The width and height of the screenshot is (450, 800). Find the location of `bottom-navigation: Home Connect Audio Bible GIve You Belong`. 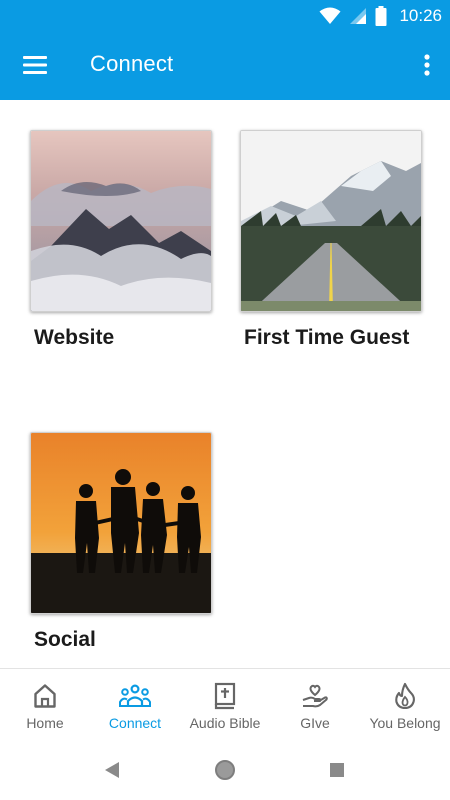

bottom-navigation: Home Connect Audio Bible GIve You Belong is located at coordinates (225, 704).